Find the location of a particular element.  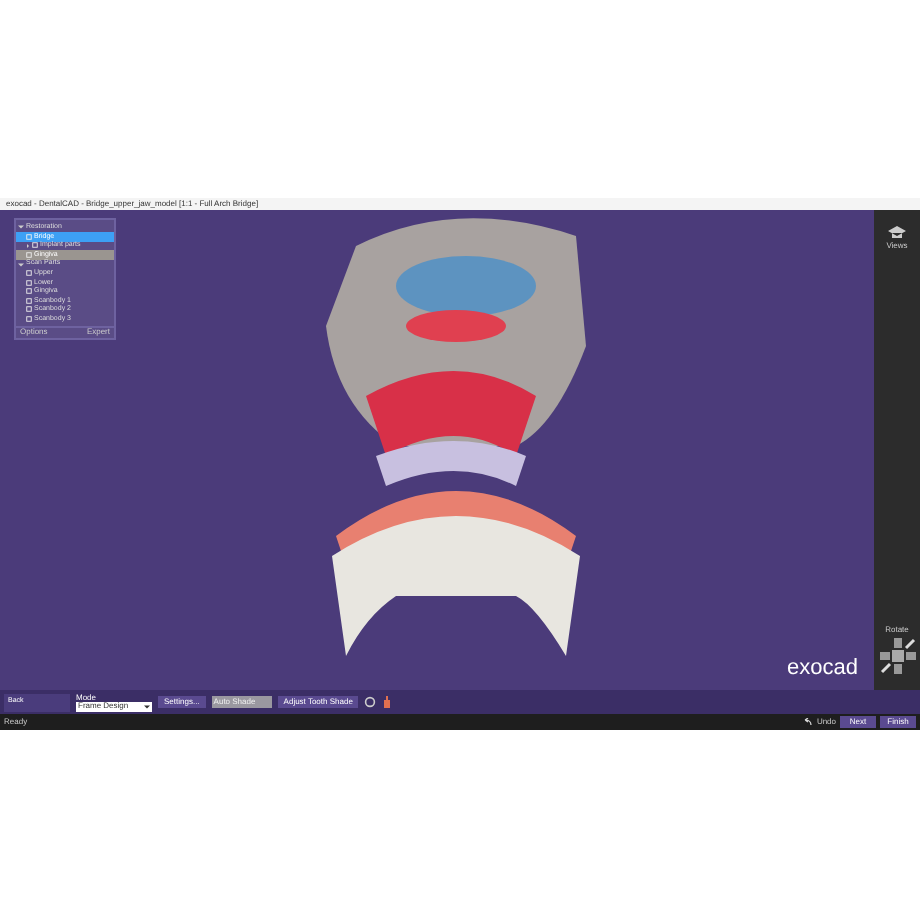

graduation-cap-icon is located at coordinates (896, 233).